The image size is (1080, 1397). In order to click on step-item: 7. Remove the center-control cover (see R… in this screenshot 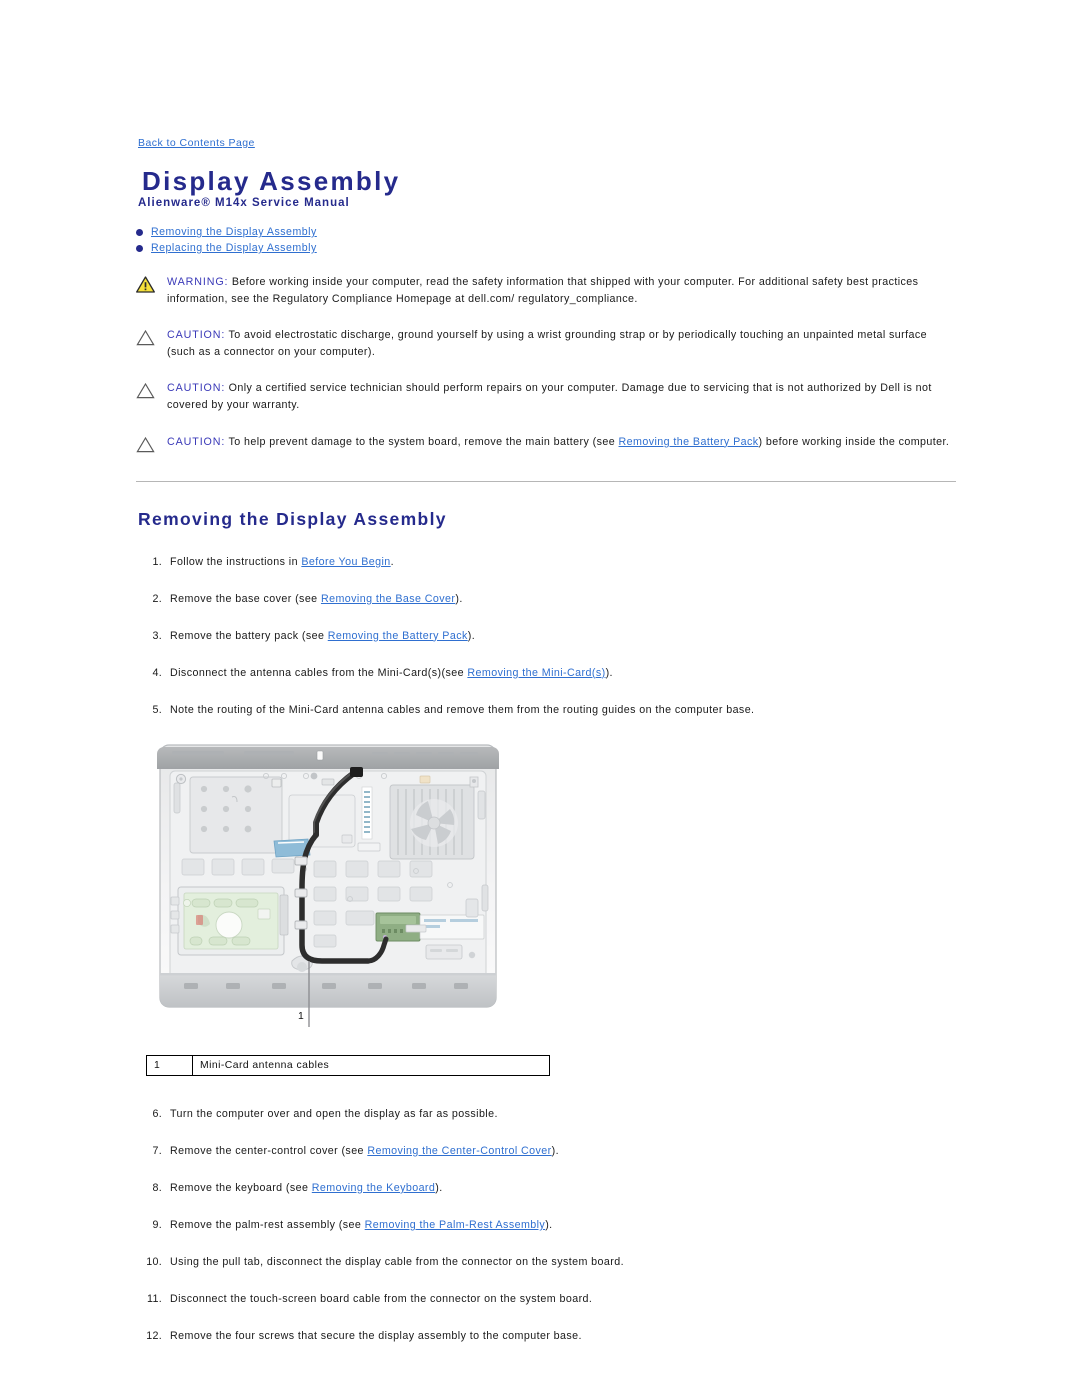, I will do `click(546, 1151)`.